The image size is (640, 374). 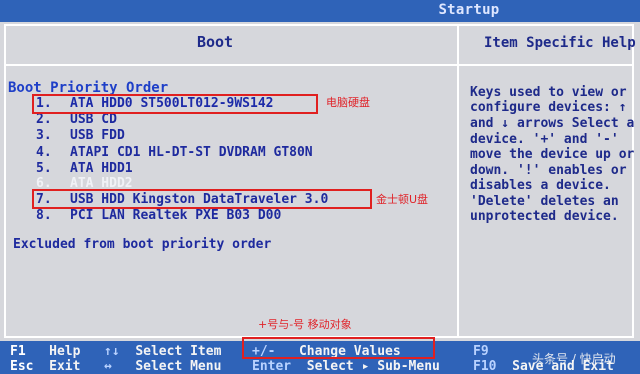 I want to click on boot-item-5: 5. ATA HDD1, so click(x=84, y=168).